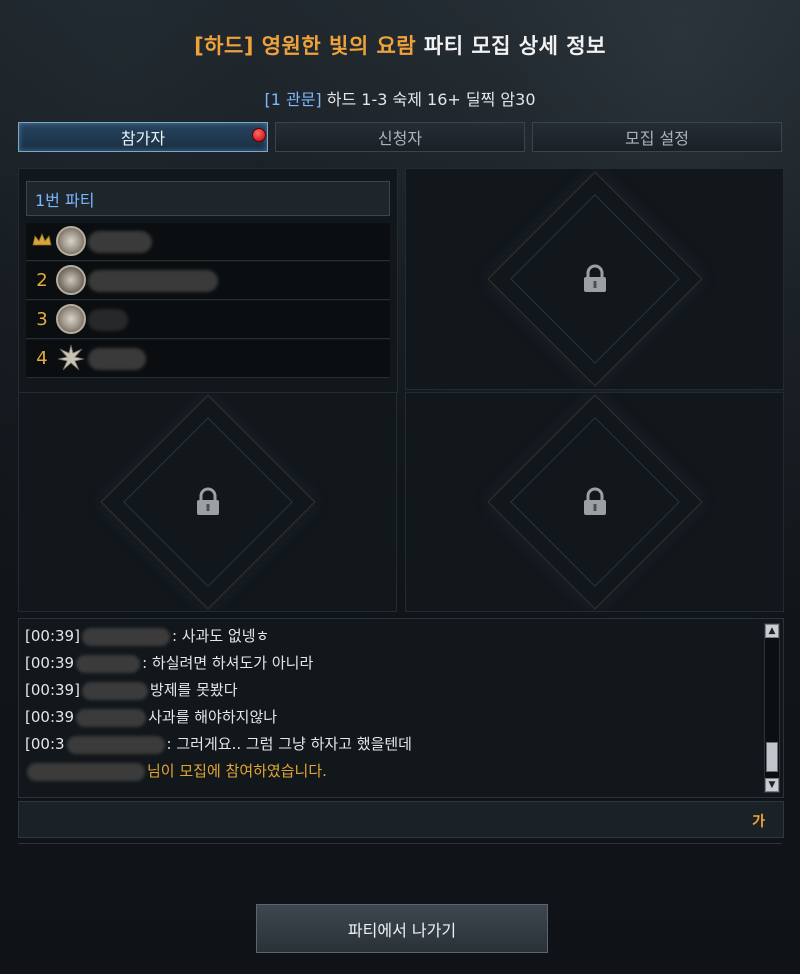 The height and width of the screenshot is (974, 800). I want to click on party-member-row: 4, so click(208, 359).